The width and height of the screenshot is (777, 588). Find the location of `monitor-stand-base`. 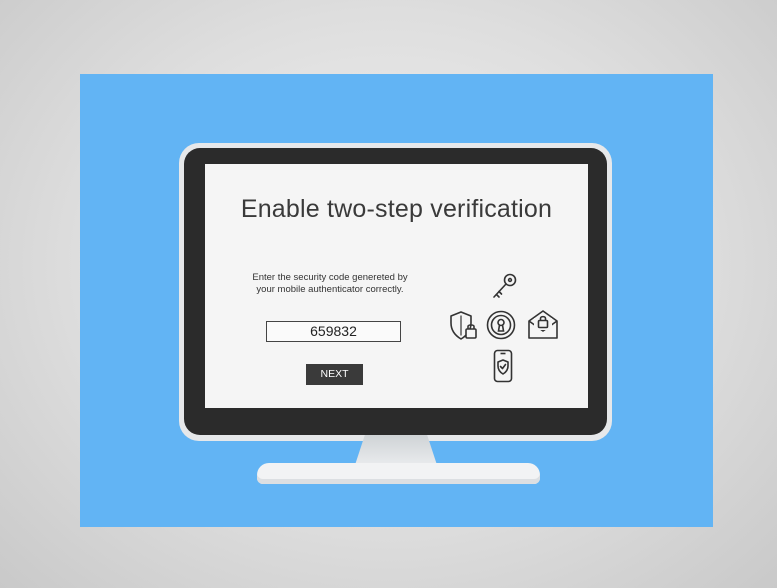

monitor-stand-base is located at coordinates (398, 473).